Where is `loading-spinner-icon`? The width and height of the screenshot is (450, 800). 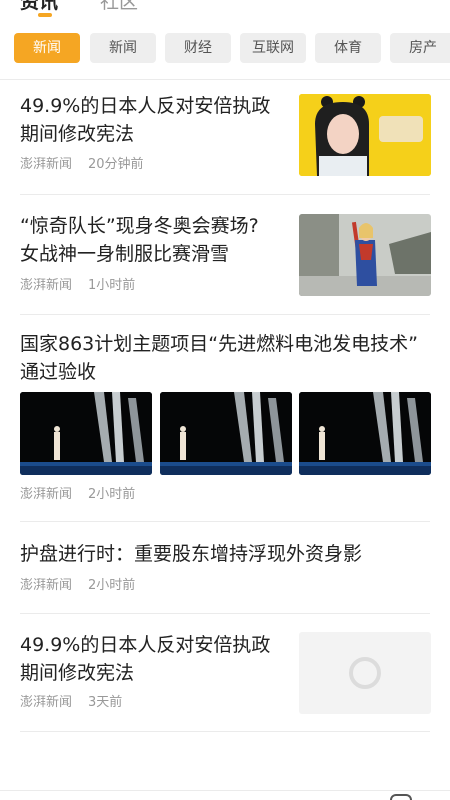 loading-spinner-icon is located at coordinates (365, 673).